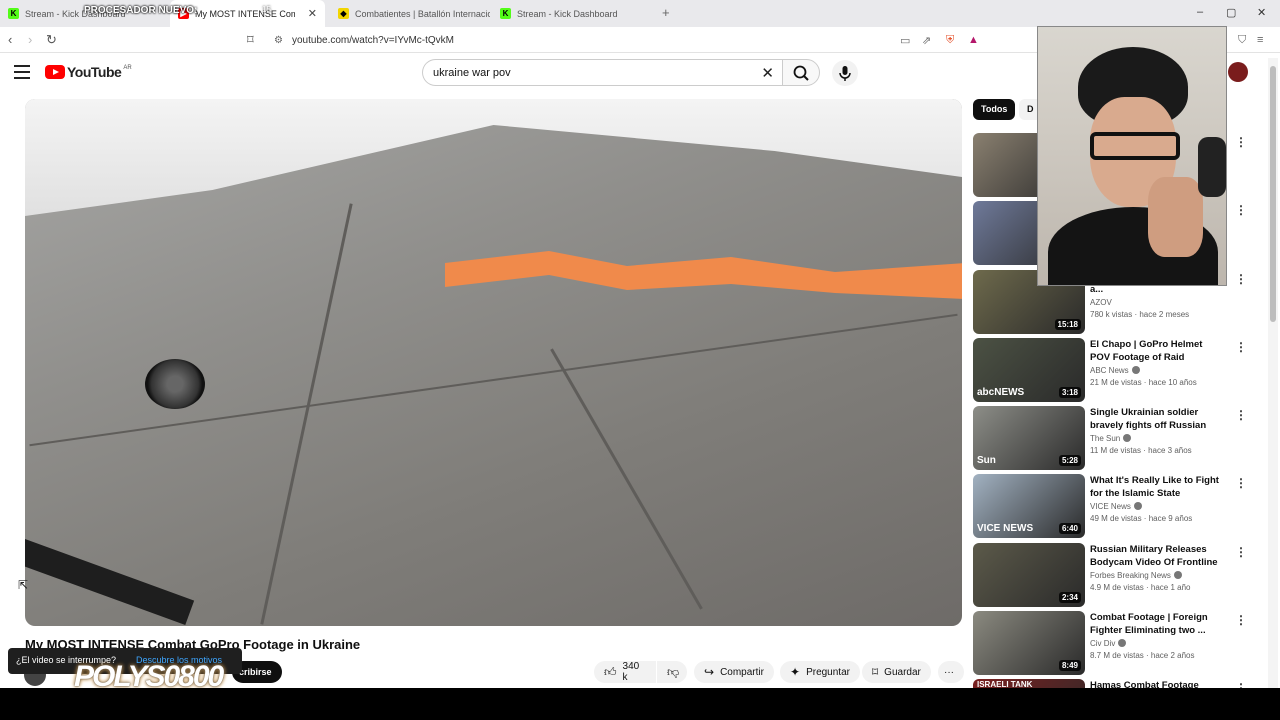 Image resolution: width=1280 pixels, height=720 pixels. Describe the element at coordinates (1157, 302) in the screenshot. I see `channel-name-row: AZOV` at that location.